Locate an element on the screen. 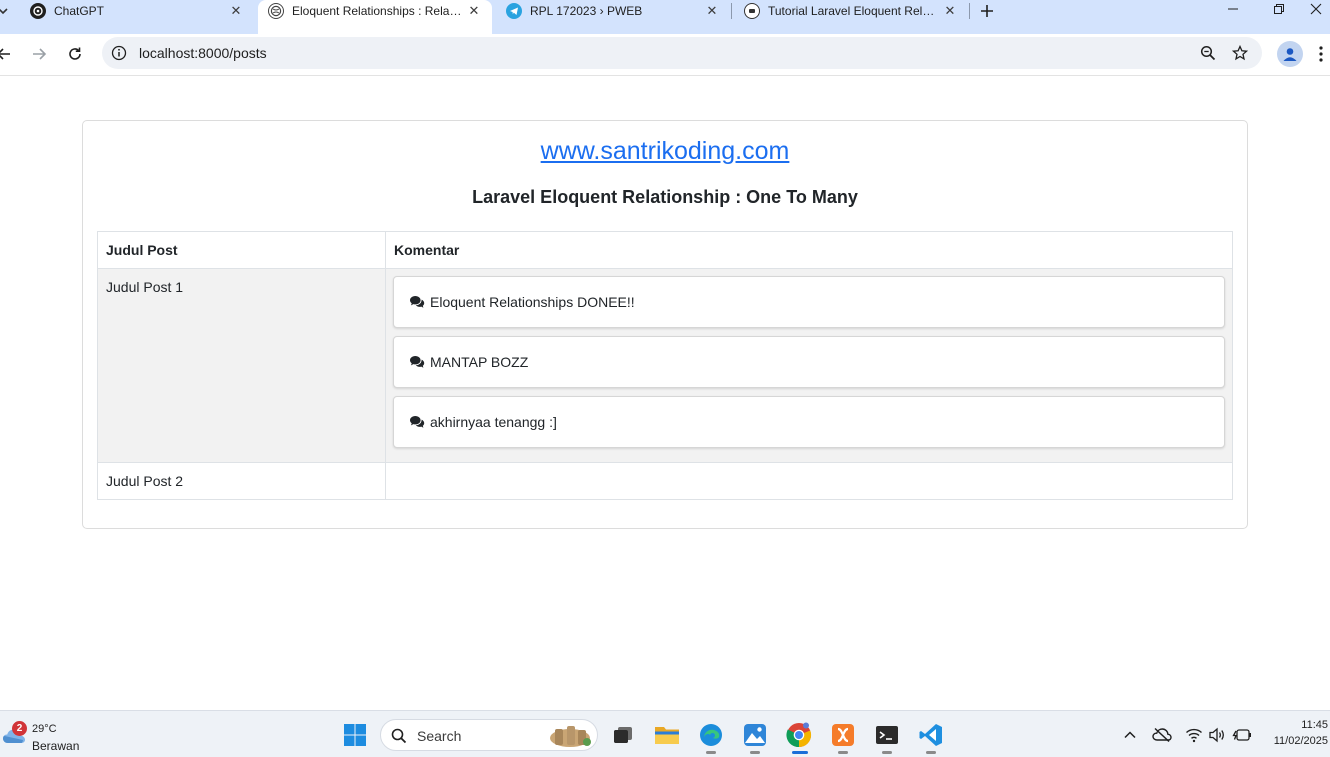 The height and width of the screenshot is (757, 1330). cloud-offline-icon is located at coordinates (1162, 735).